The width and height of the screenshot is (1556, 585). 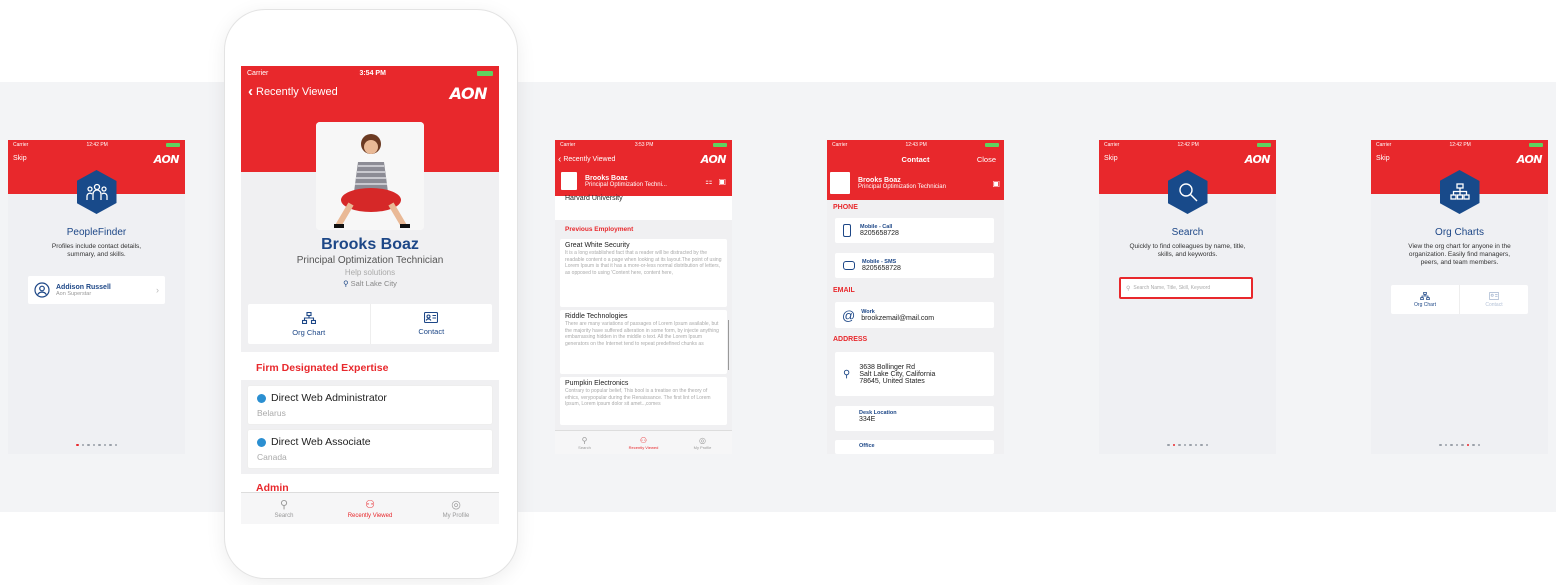 What do you see at coordinates (914, 265) in the screenshot?
I see `mobile-sms-row: Mobile - SMS 8205658728` at bounding box center [914, 265].